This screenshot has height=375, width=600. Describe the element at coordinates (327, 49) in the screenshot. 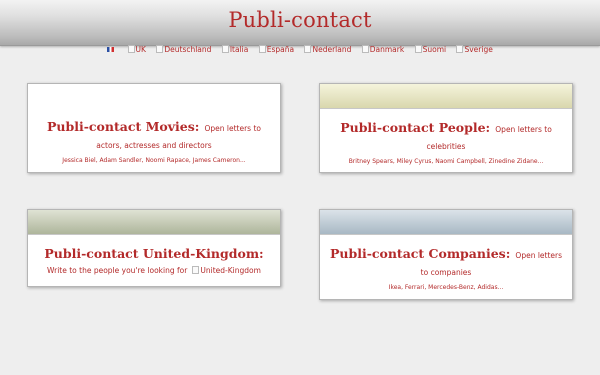

I see `lang-link-nederland: Nederland` at that location.